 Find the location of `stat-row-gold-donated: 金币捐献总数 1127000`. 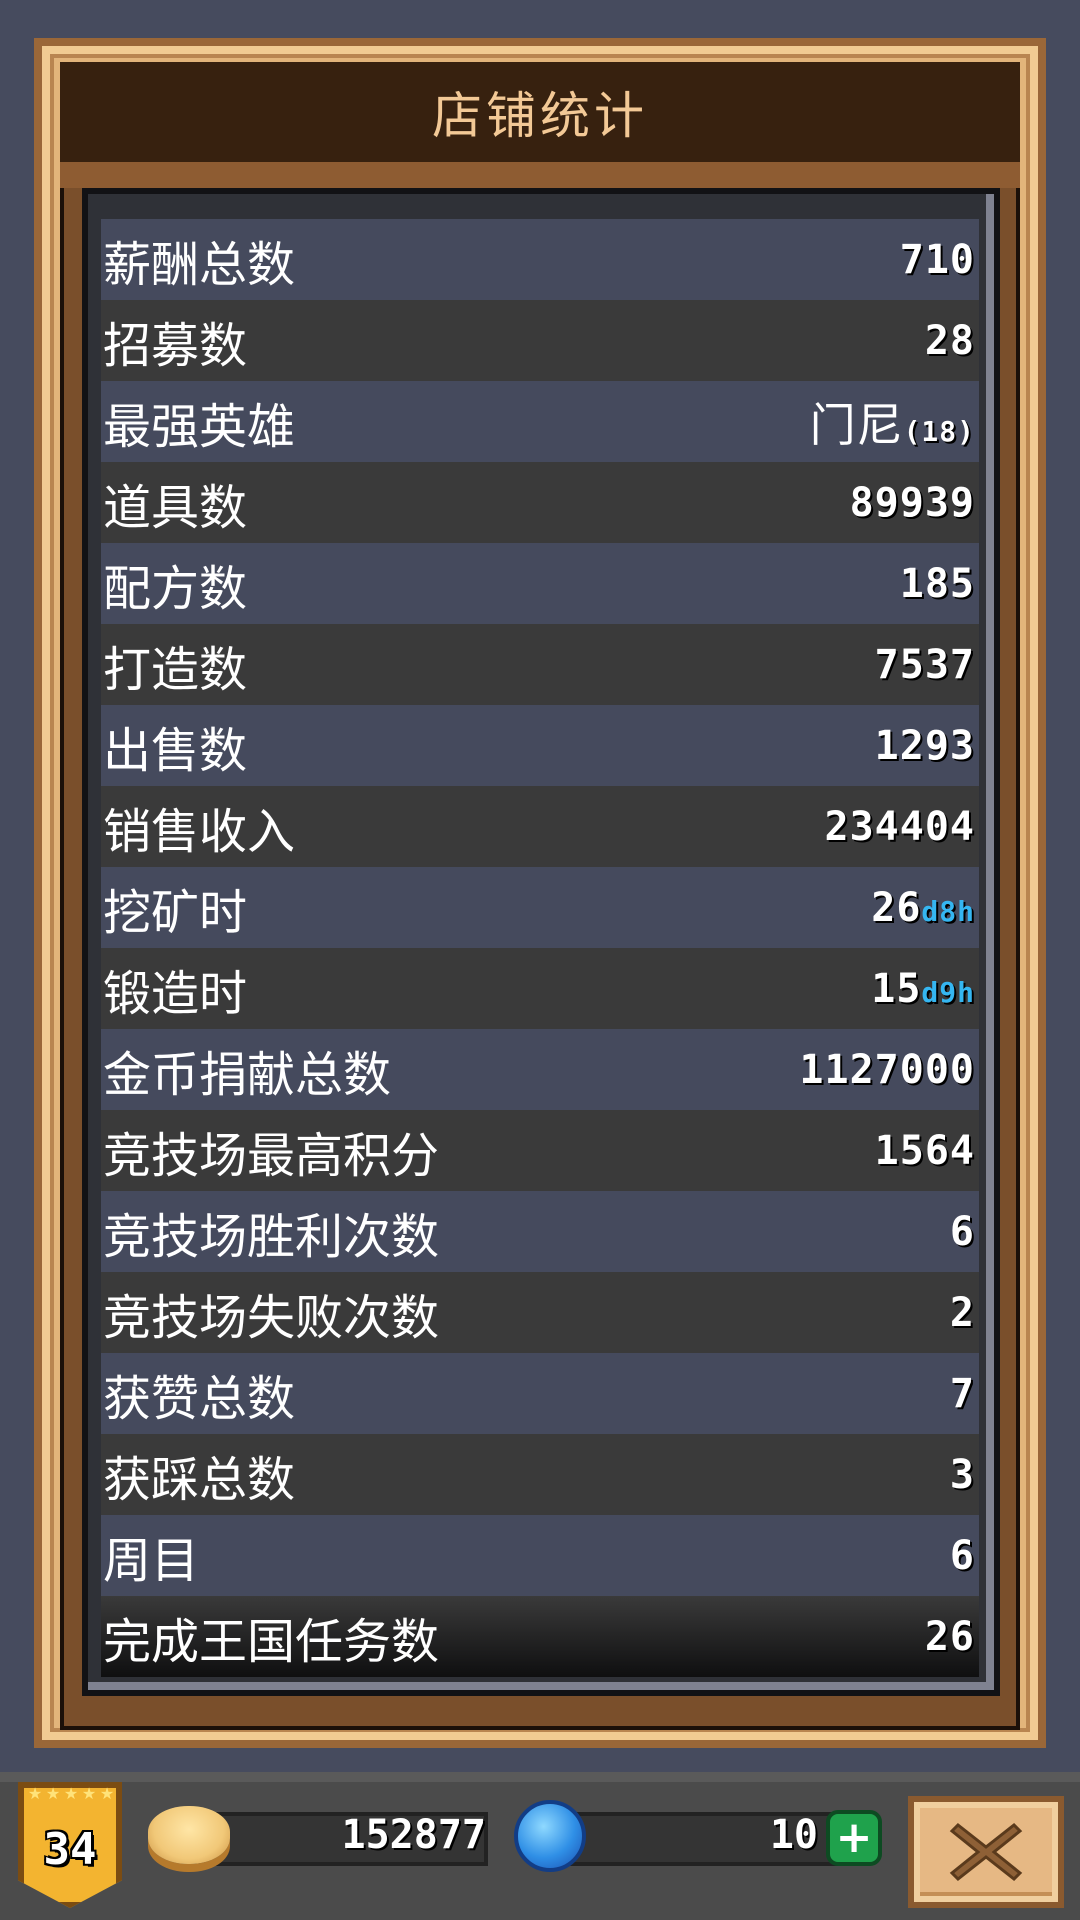

stat-row-gold-donated: 金币捐献总数 1127000 is located at coordinates (540, 1069).